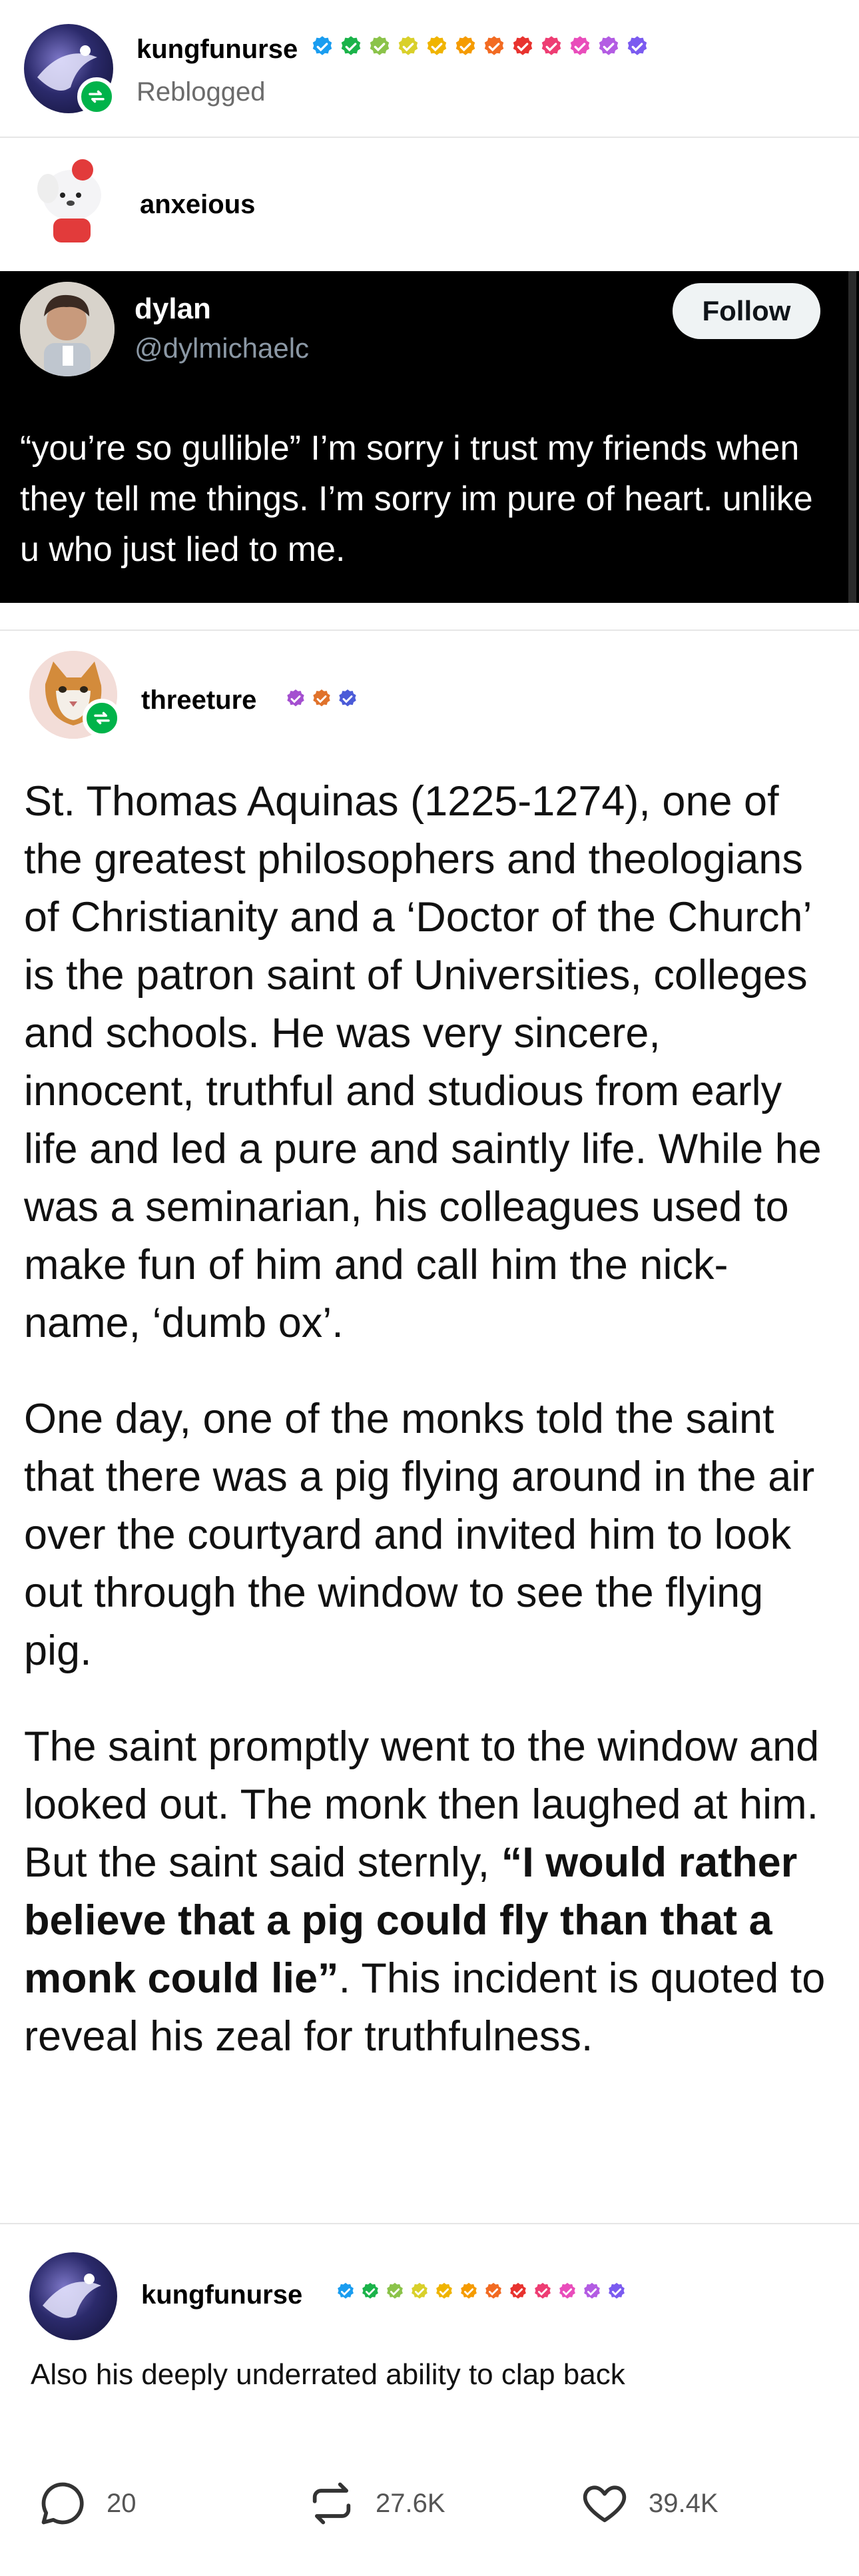  I want to click on follow-button: Follow, so click(746, 311).